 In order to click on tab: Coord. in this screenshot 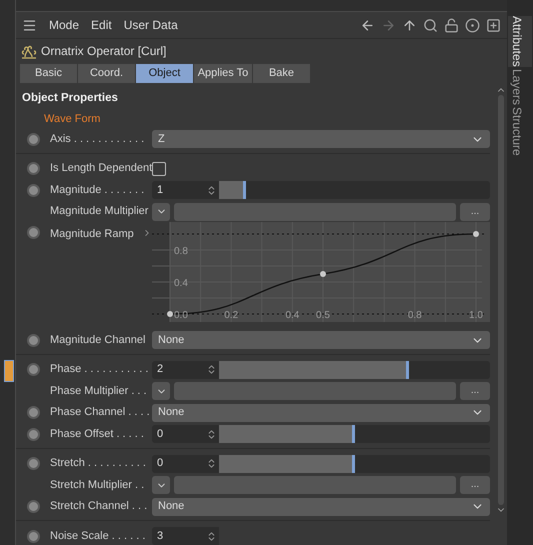, I will do `click(107, 73)`.